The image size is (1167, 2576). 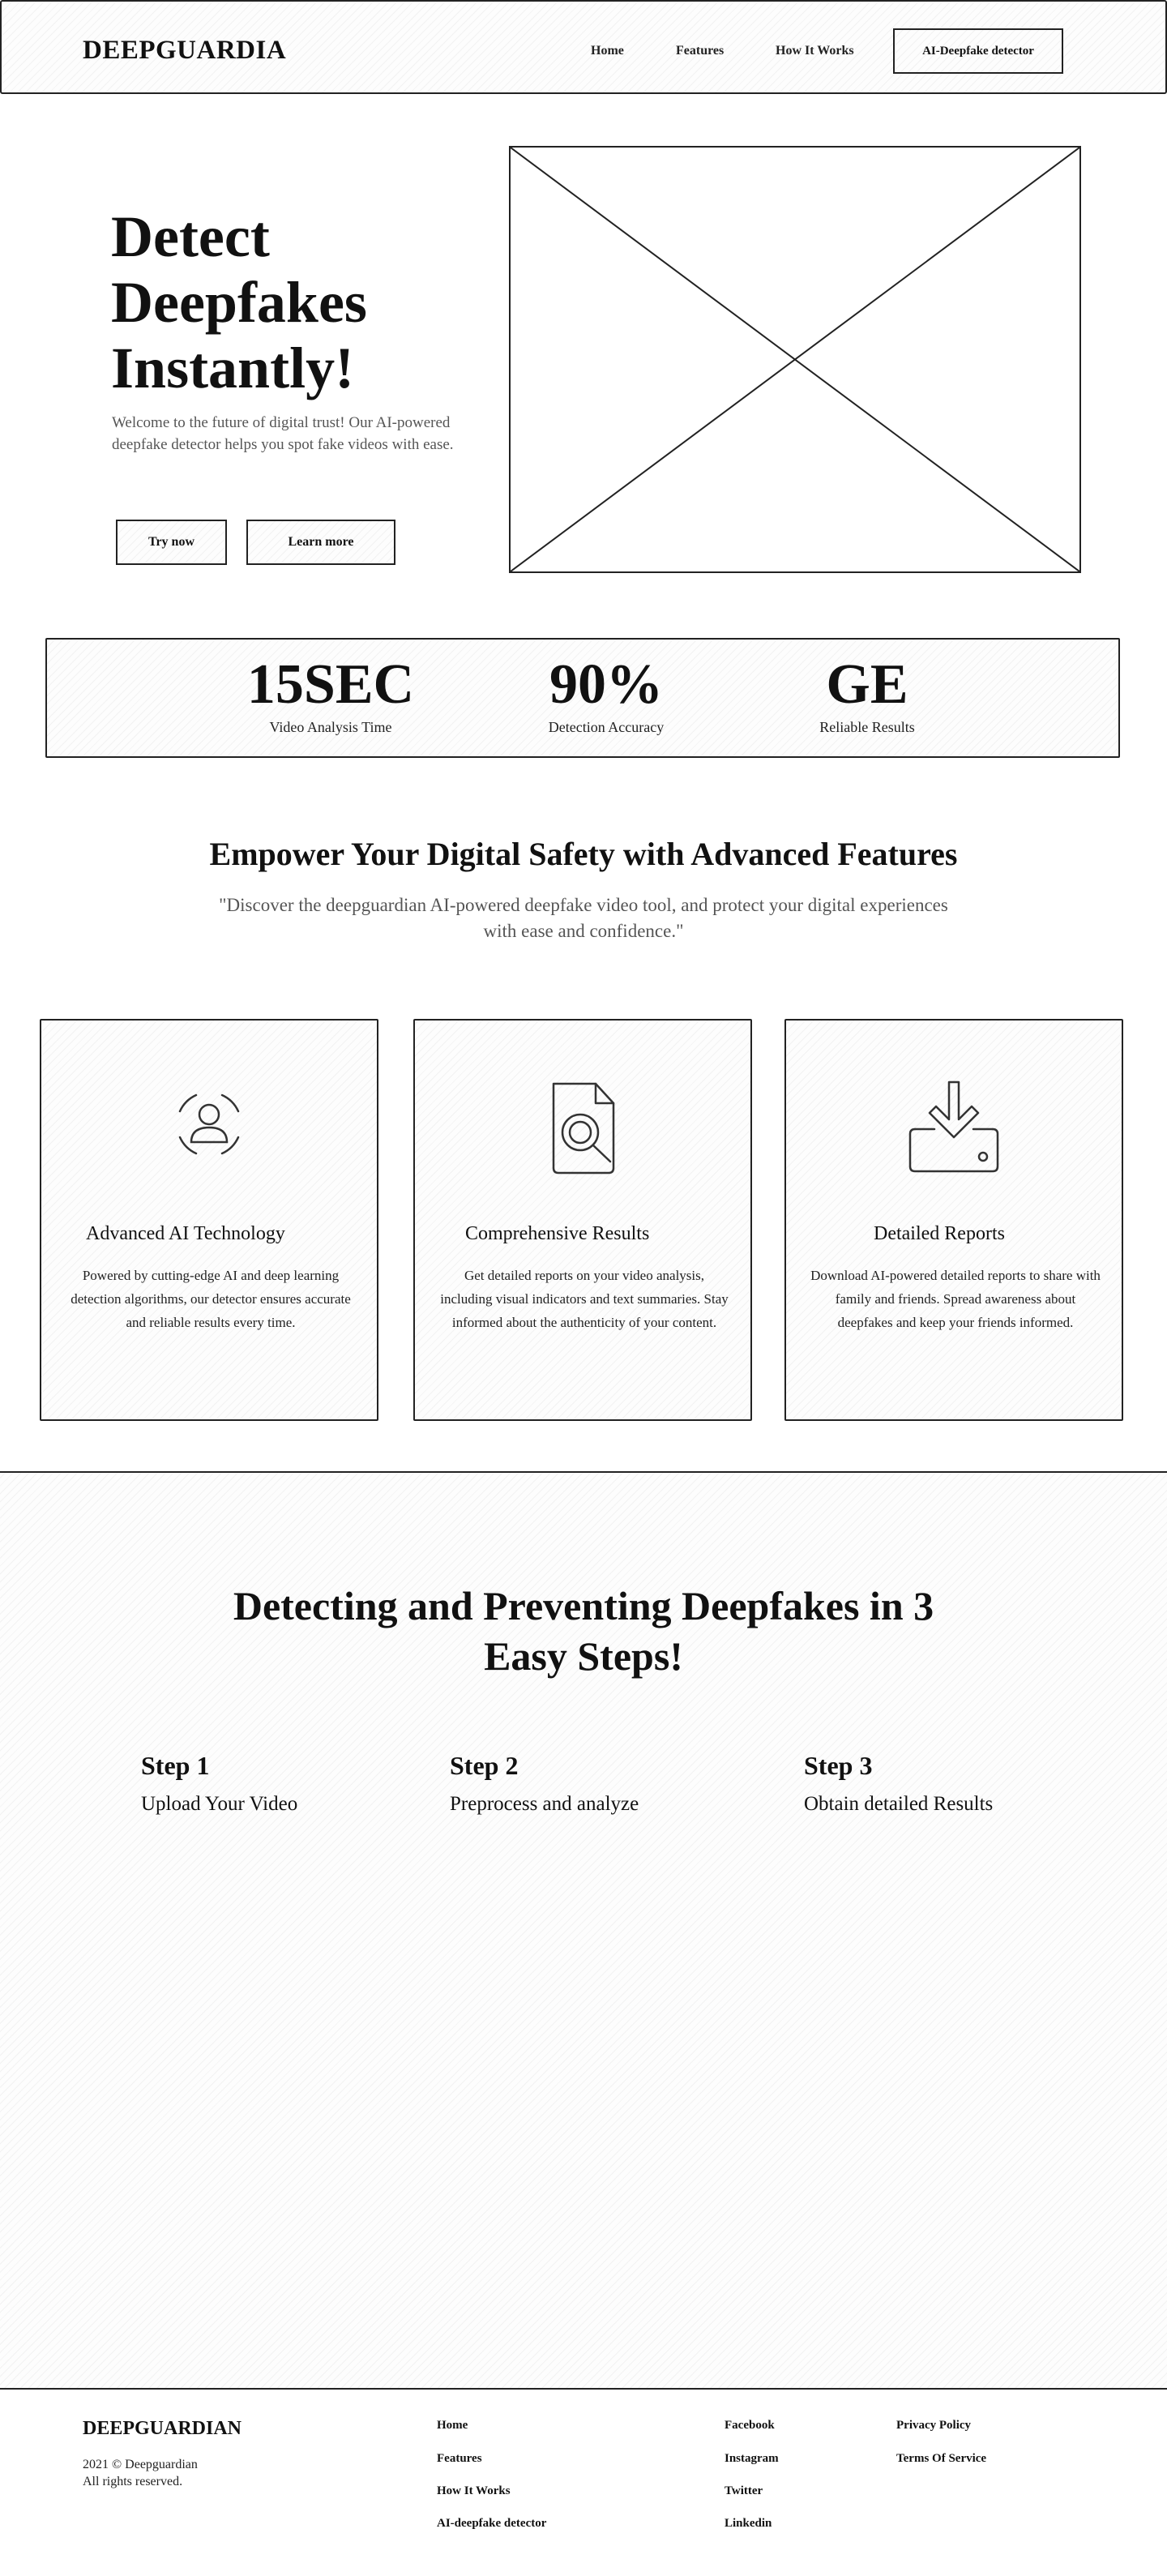 What do you see at coordinates (175, 1765) in the screenshot?
I see `step-1-label: Step 1` at bounding box center [175, 1765].